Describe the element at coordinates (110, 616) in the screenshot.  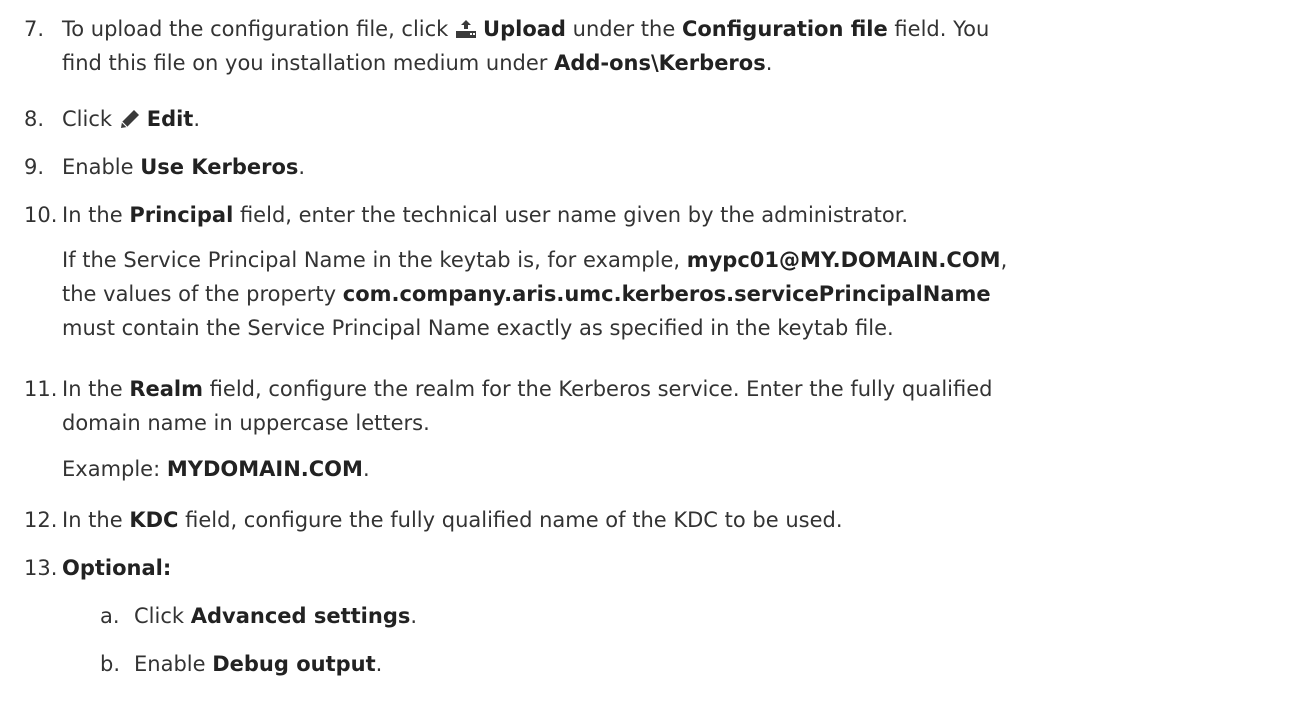
I see `substep-letter: a.` at that location.